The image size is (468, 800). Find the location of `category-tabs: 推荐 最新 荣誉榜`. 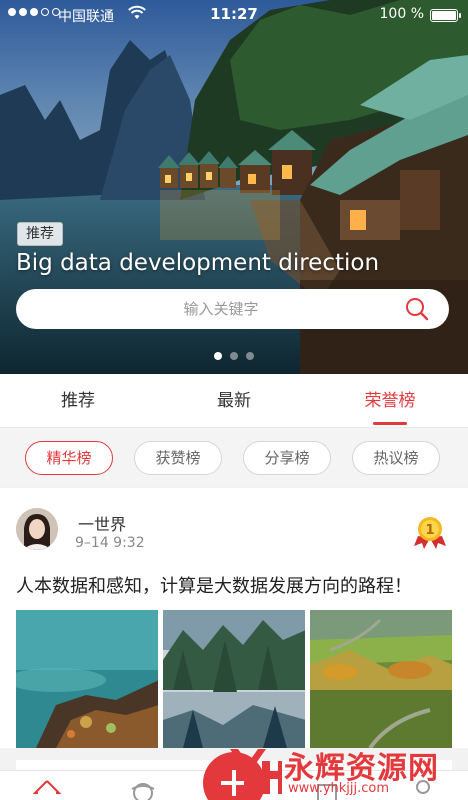

category-tabs: 推荐 最新 荣誉榜 is located at coordinates (234, 401).